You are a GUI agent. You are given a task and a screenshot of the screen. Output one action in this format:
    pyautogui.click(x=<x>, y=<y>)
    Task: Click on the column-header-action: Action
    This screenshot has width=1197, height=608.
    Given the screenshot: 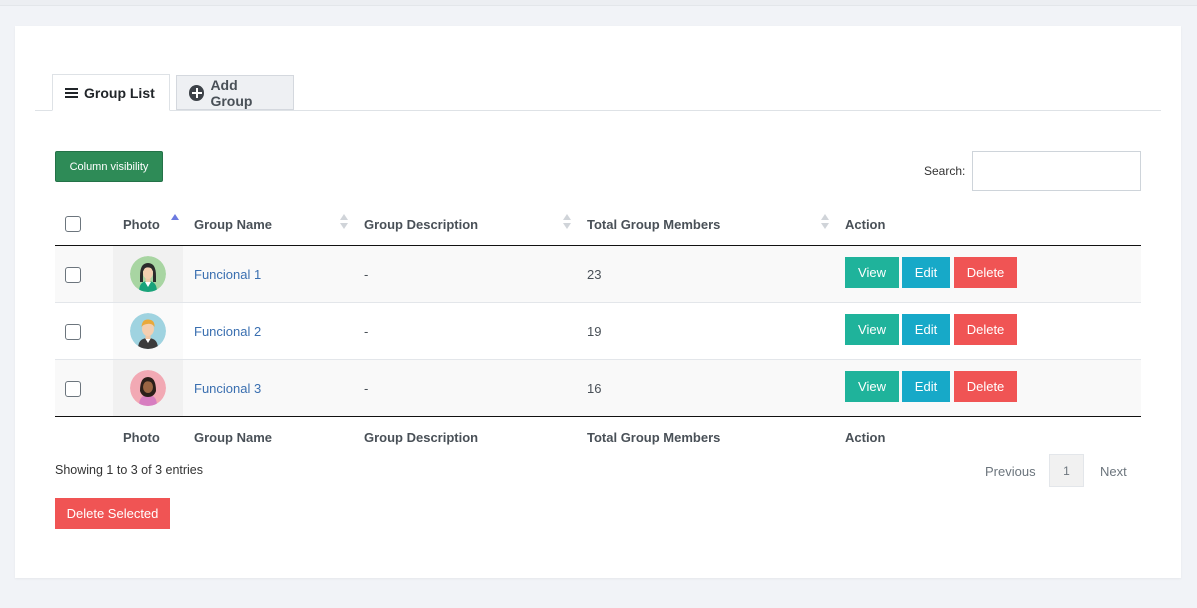 What is the action you would take?
    pyautogui.click(x=865, y=224)
    